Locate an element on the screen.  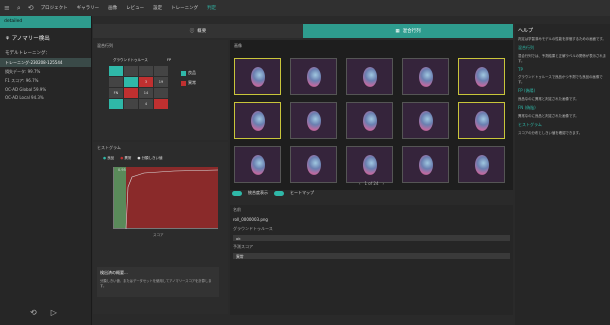
confusion-cell: 4 is located at coordinates (146, 104).